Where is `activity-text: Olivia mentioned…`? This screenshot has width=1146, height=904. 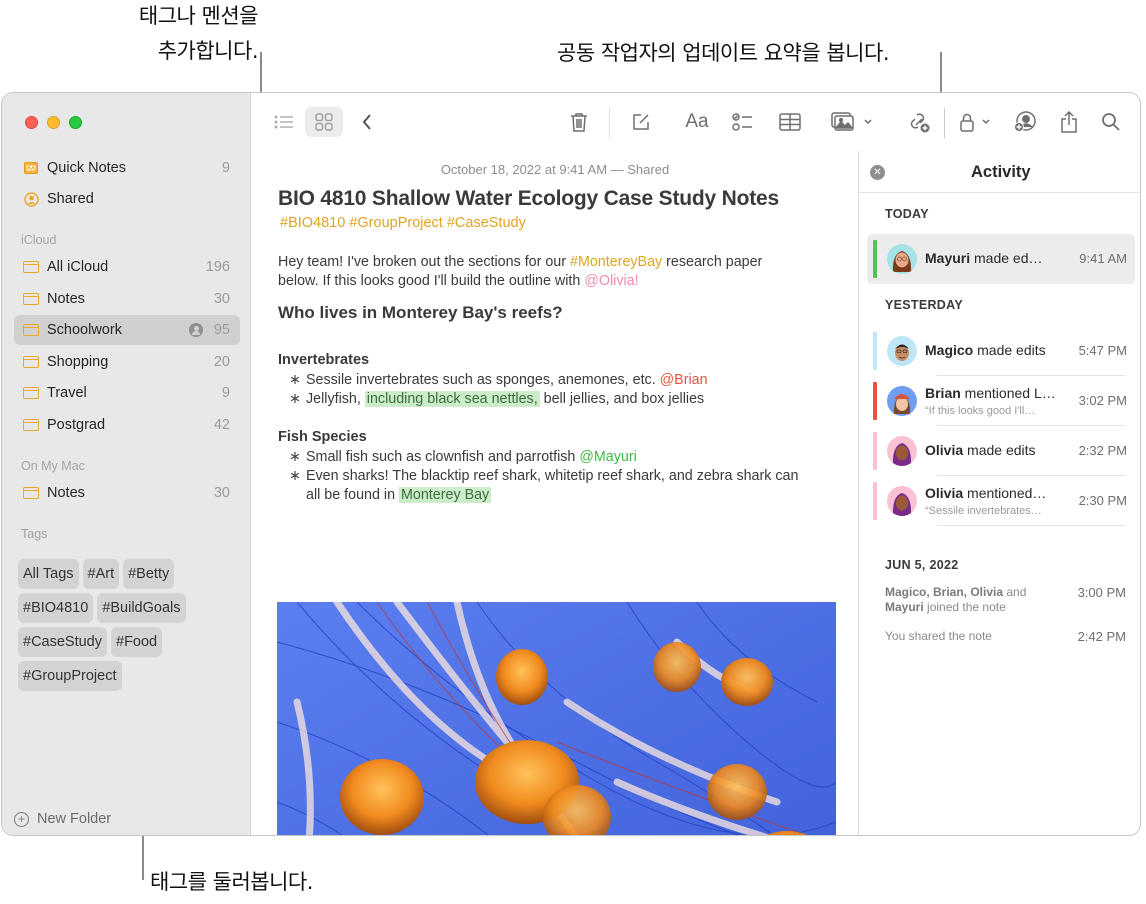
activity-text: Olivia mentioned… is located at coordinates (995, 493).